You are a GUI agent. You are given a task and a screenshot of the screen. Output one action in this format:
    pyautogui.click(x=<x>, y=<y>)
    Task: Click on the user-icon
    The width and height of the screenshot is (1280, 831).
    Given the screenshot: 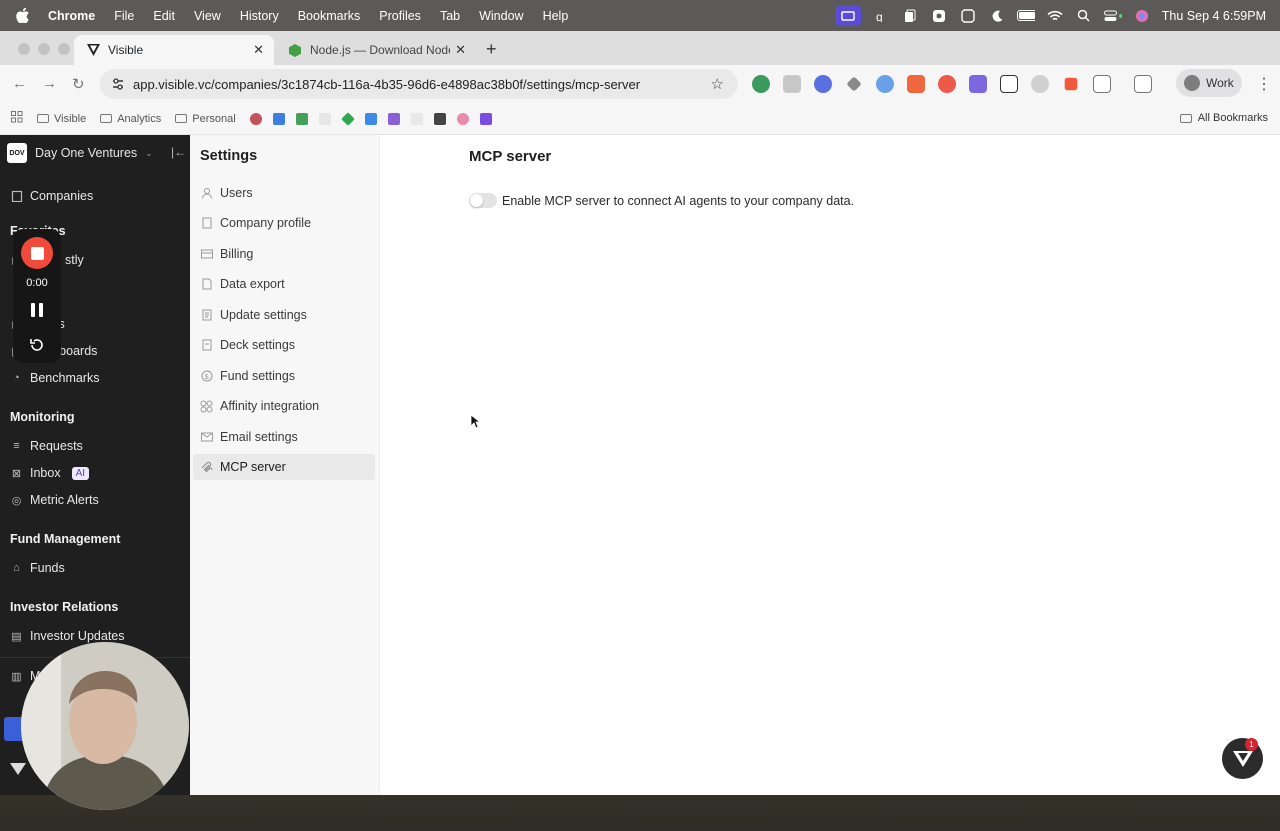 What is the action you would take?
    pyautogui.click(x=206, y=193)
    